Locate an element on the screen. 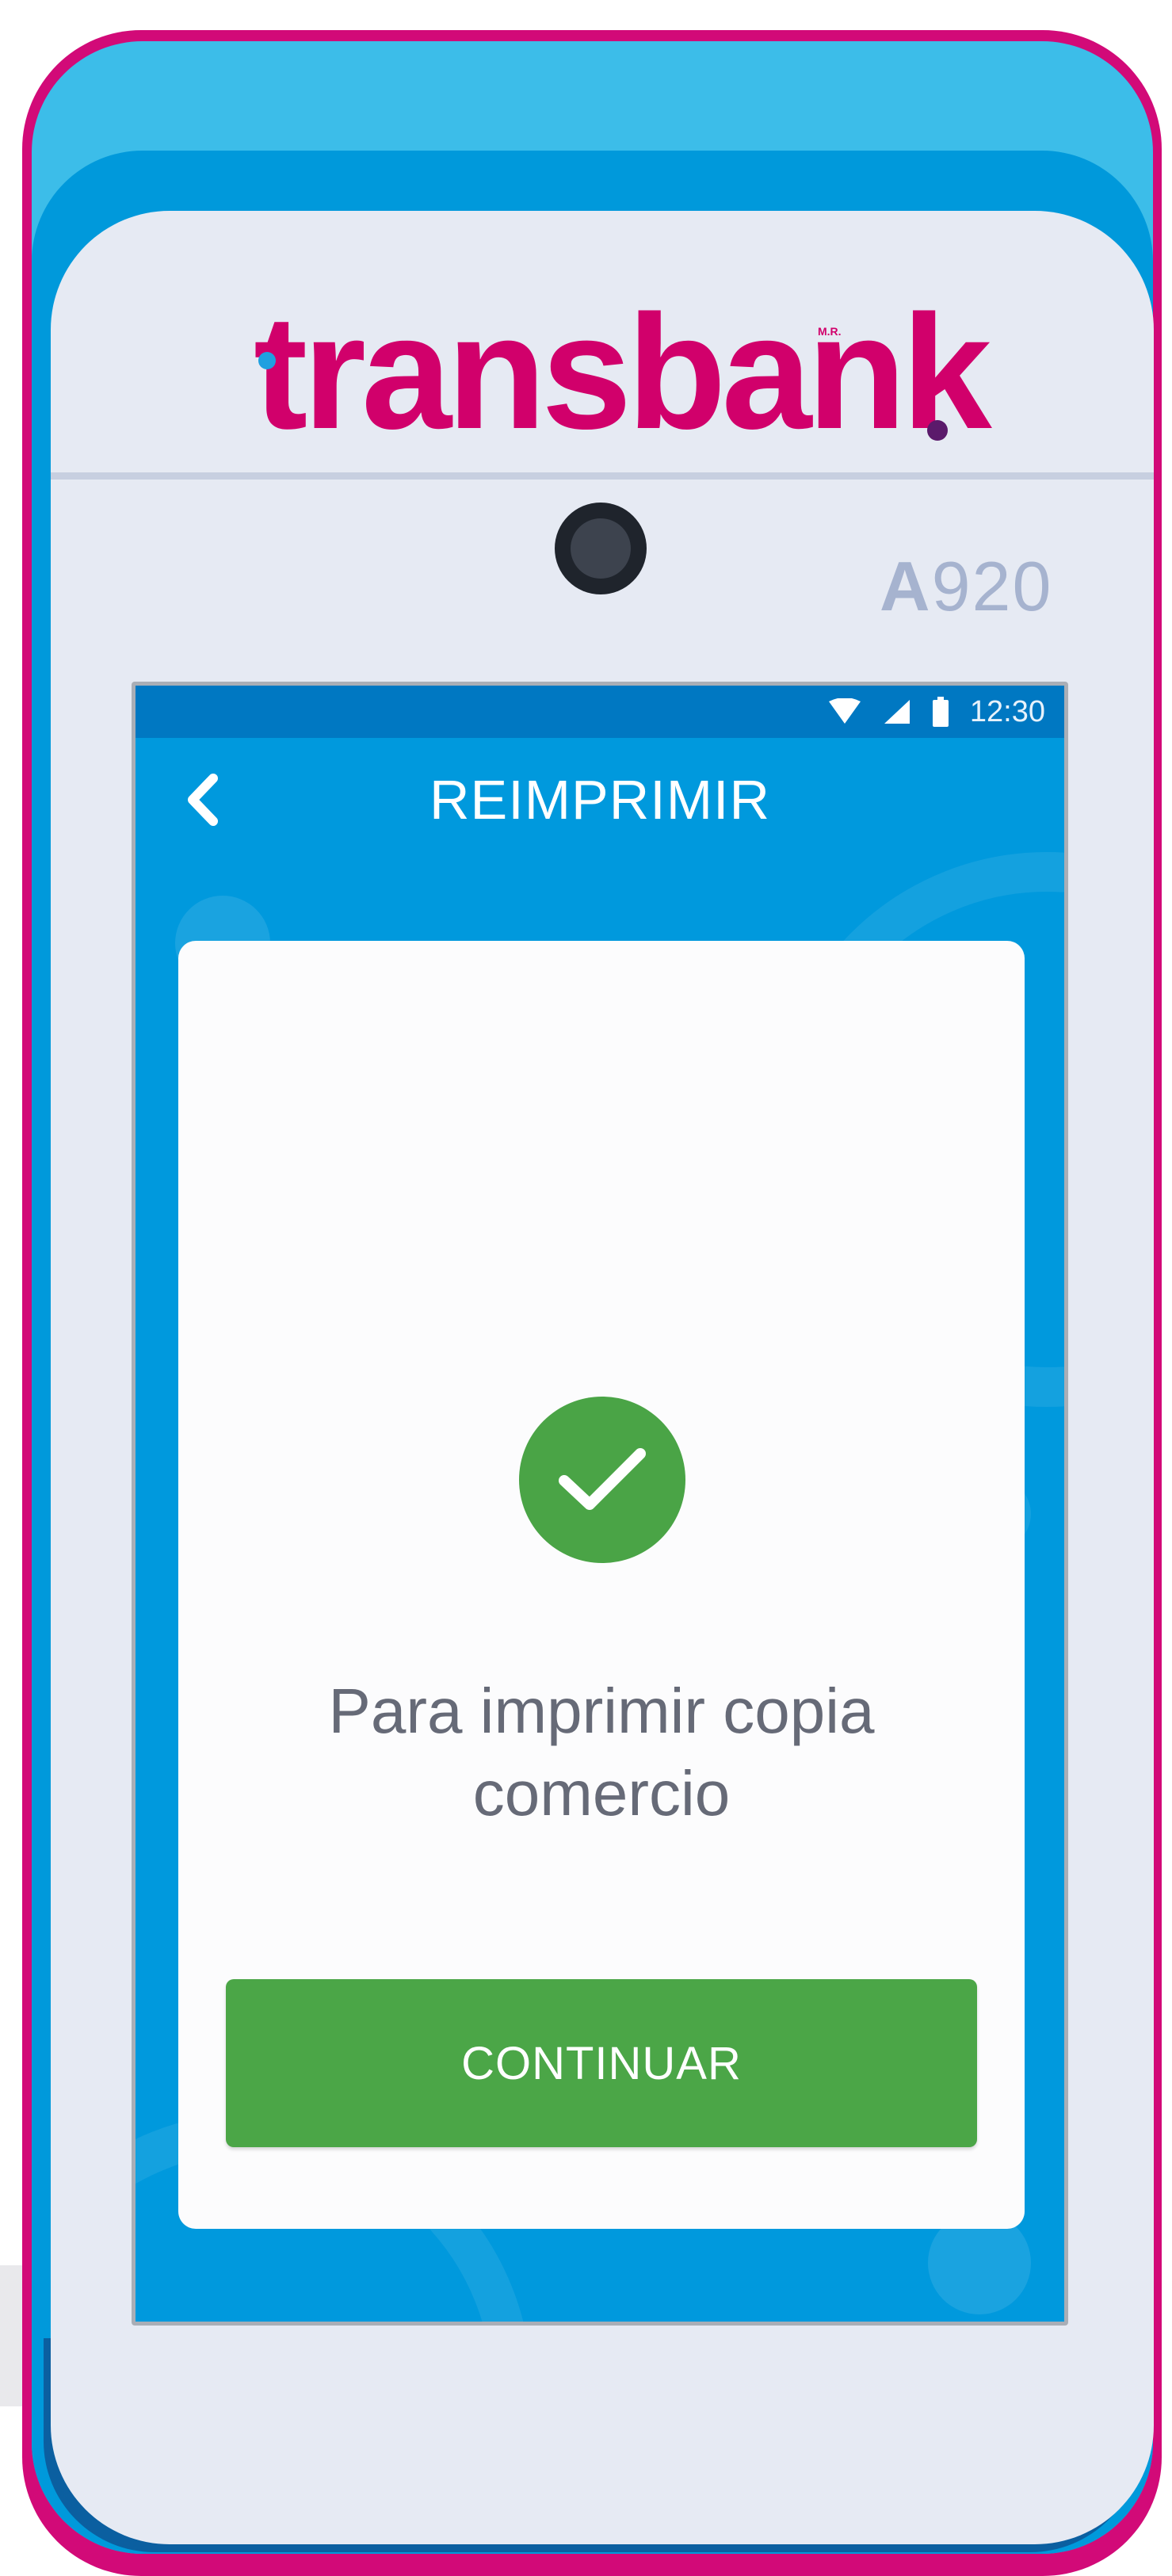 Image resolution: width=1172 pixels, height=2576 pixels. checkmark-icon is located at coordinates (603, 1479).